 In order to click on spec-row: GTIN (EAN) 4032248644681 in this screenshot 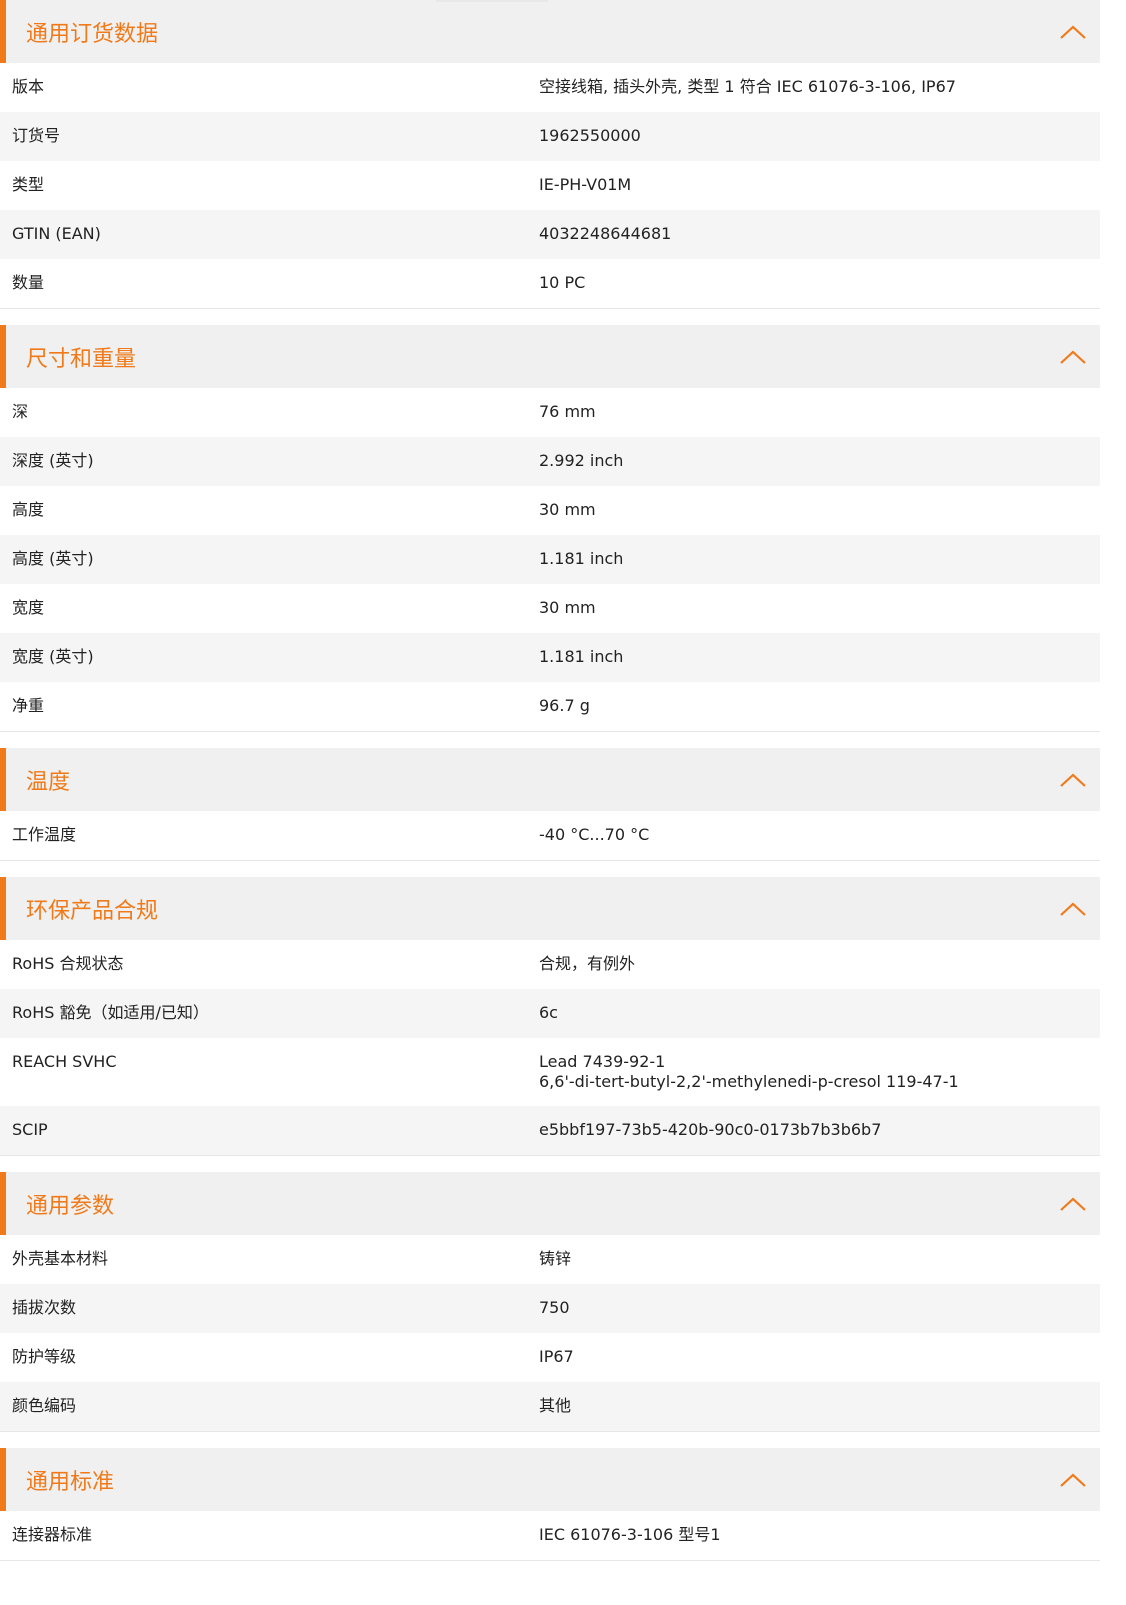, I will do `click(550, 234)`.